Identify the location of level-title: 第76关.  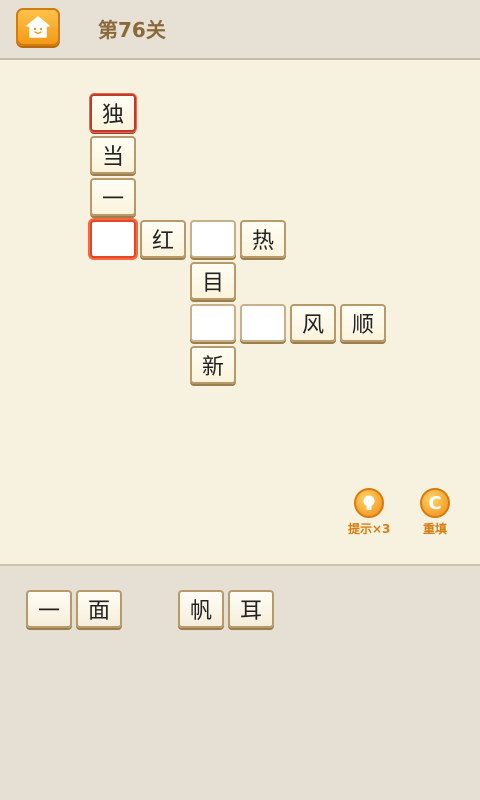
(132, 30).